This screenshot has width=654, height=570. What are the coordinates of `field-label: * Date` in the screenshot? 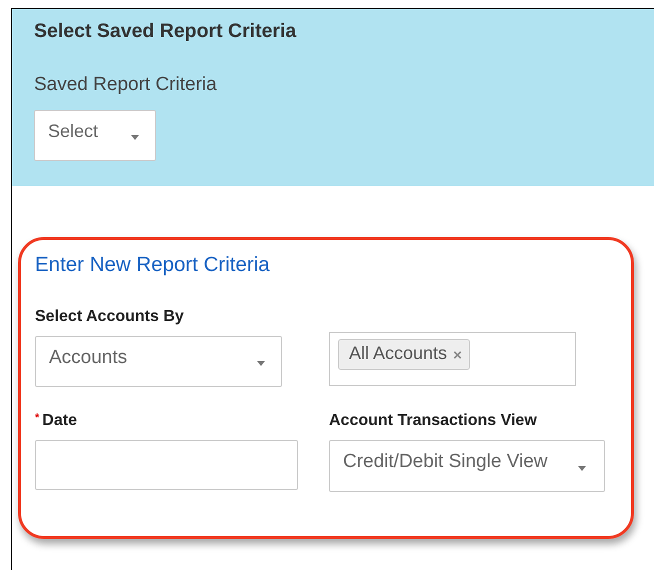 It's located at (56, 421).